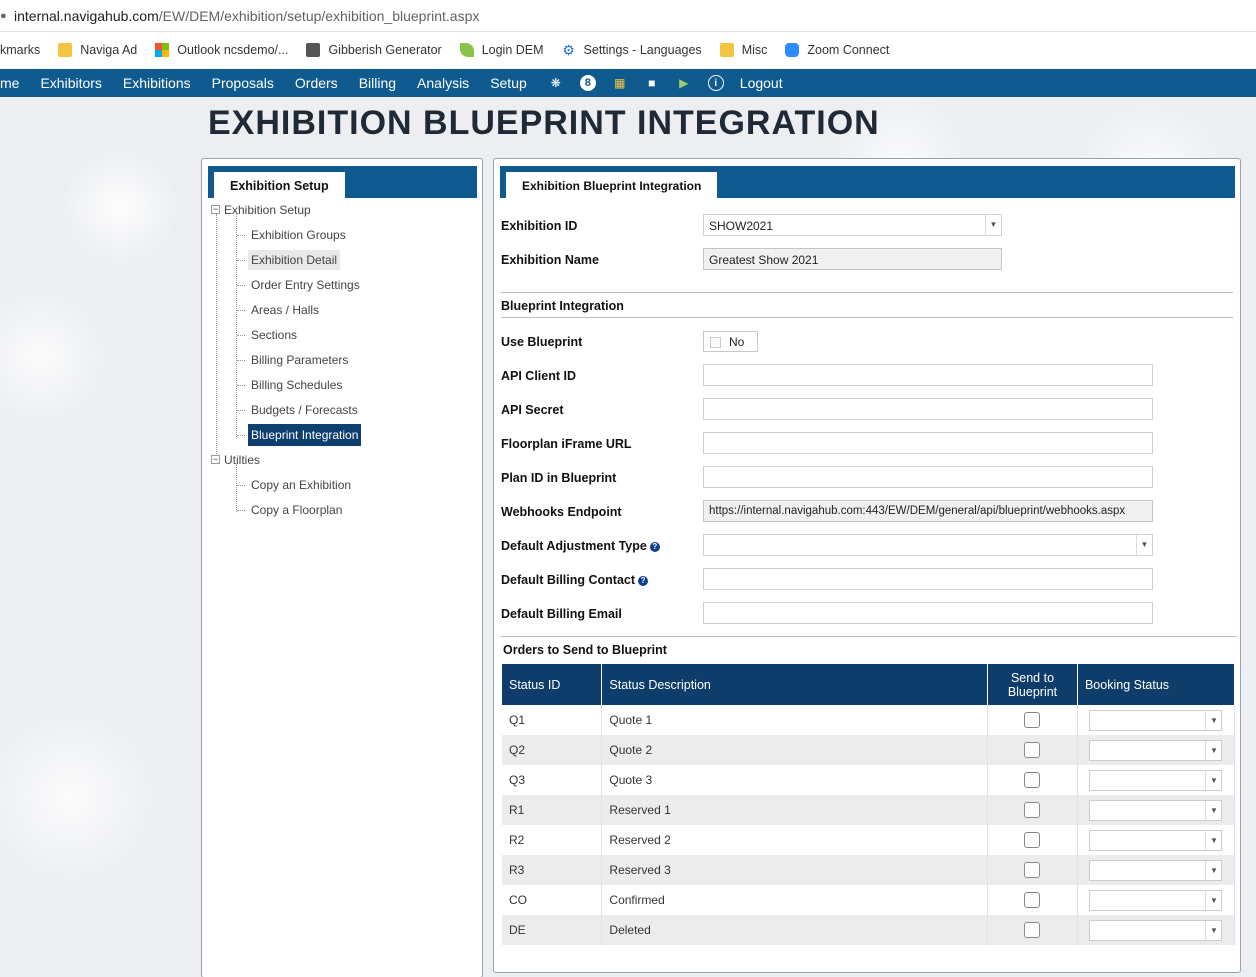  I want to click on tree-item-billing-schedules: Billing Schedules, so click(296, 385).